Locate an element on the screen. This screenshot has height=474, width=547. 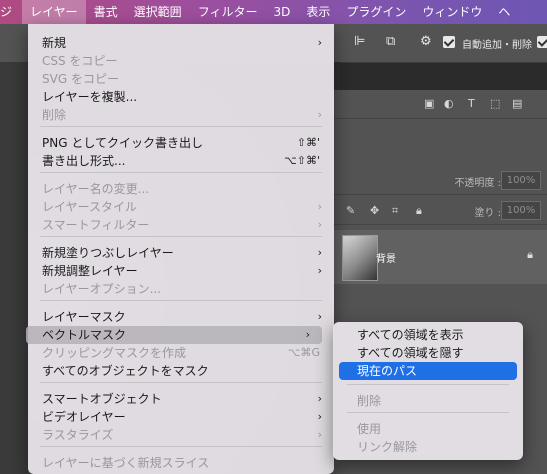
menu-item-layer-mask: レイヤーマスク › is located at coordinates (181, 317).